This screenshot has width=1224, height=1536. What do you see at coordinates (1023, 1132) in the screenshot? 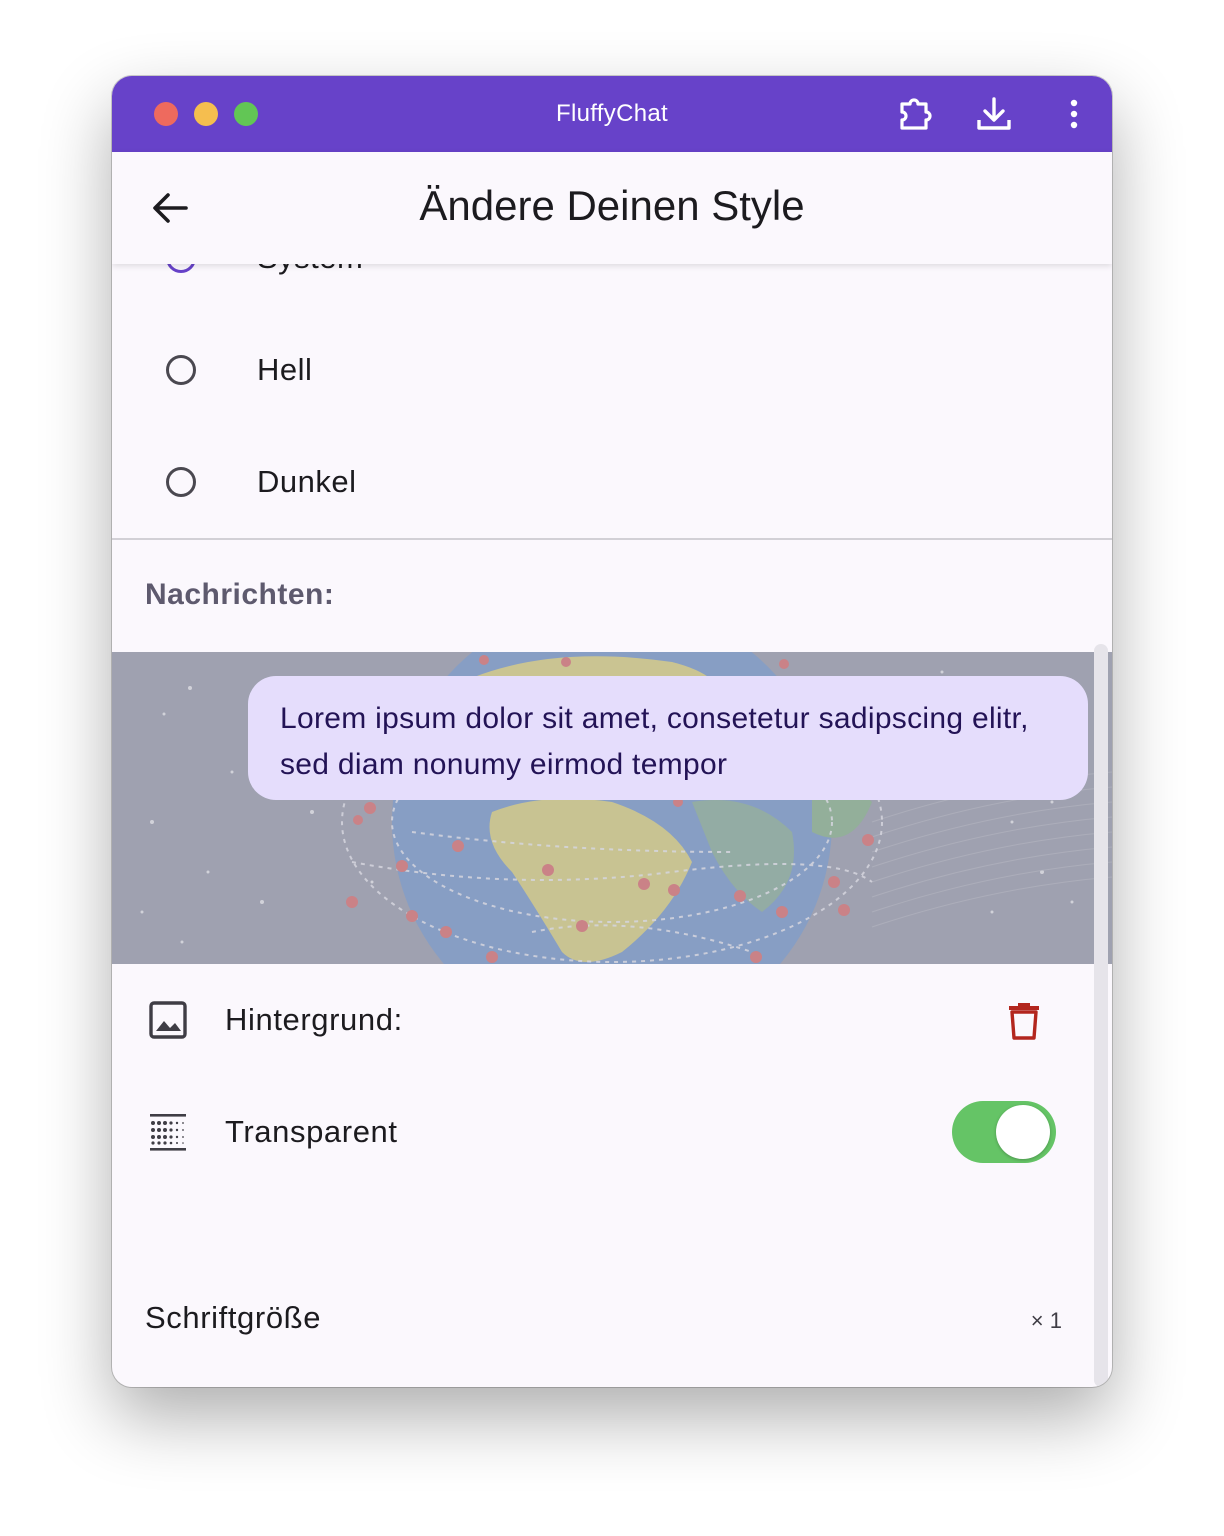
I see `switch-knob` at bounding box center [1023, 1132].